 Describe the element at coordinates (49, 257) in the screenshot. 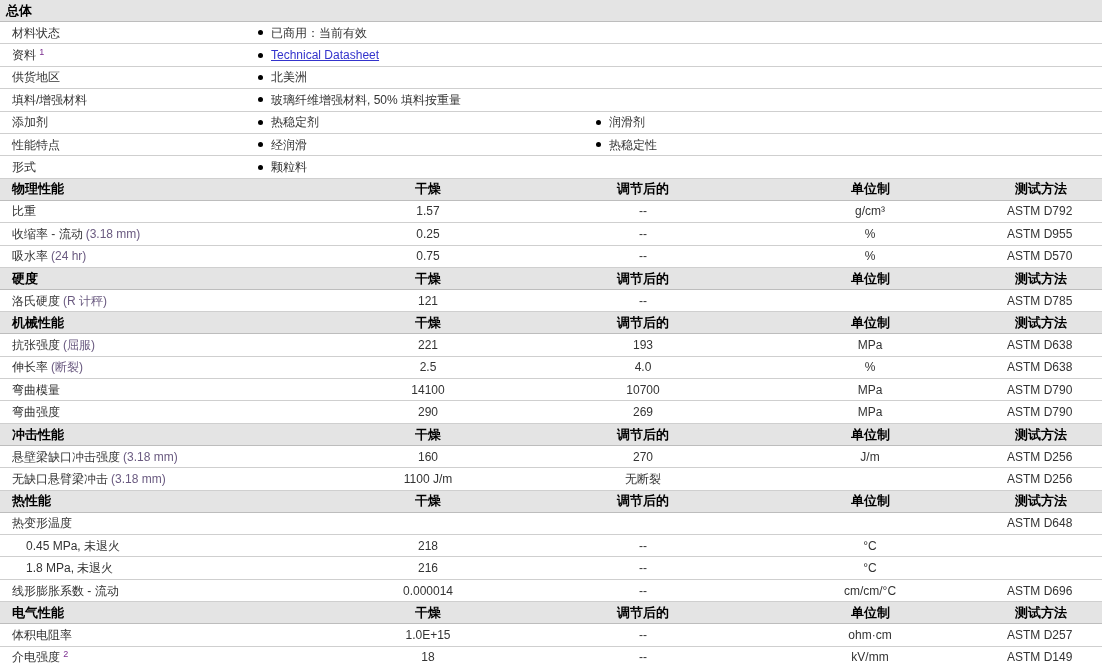

I see `property-name: 吸水率 (24 hr)` at that location.